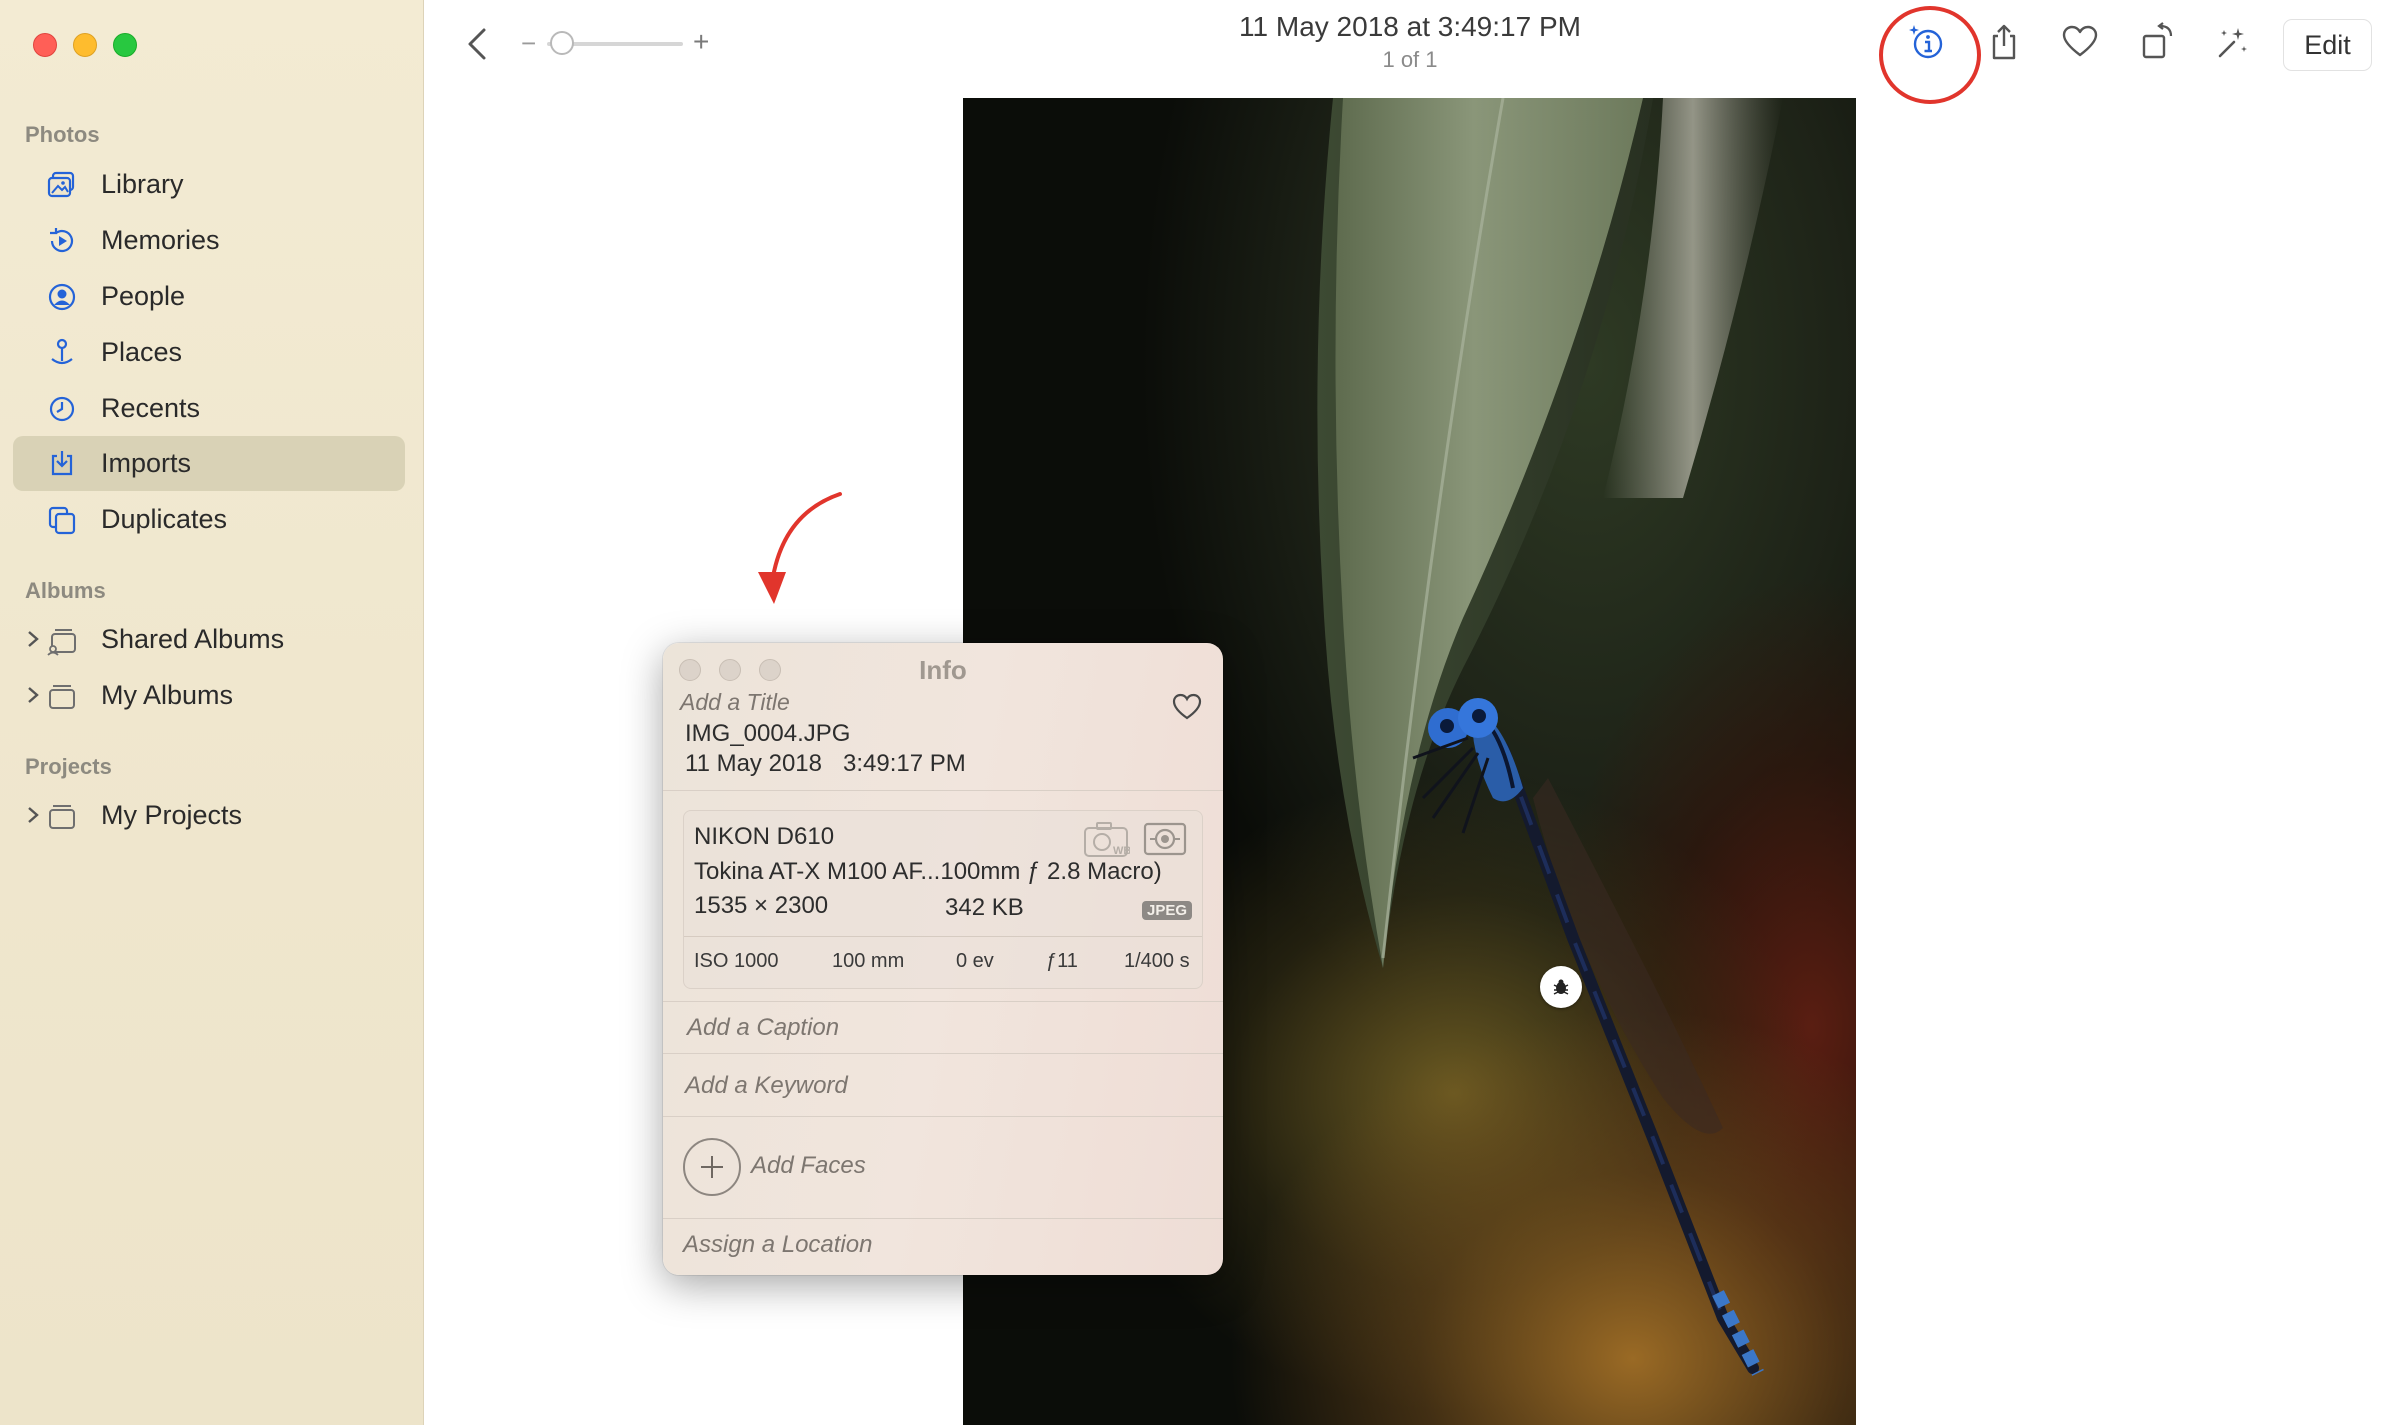 The width and height of the screenshot is (2384, 1425). Describe the element at coordinates (151, 408) in the screenshot. I see `sidebar-item-label: Recents` at that location.